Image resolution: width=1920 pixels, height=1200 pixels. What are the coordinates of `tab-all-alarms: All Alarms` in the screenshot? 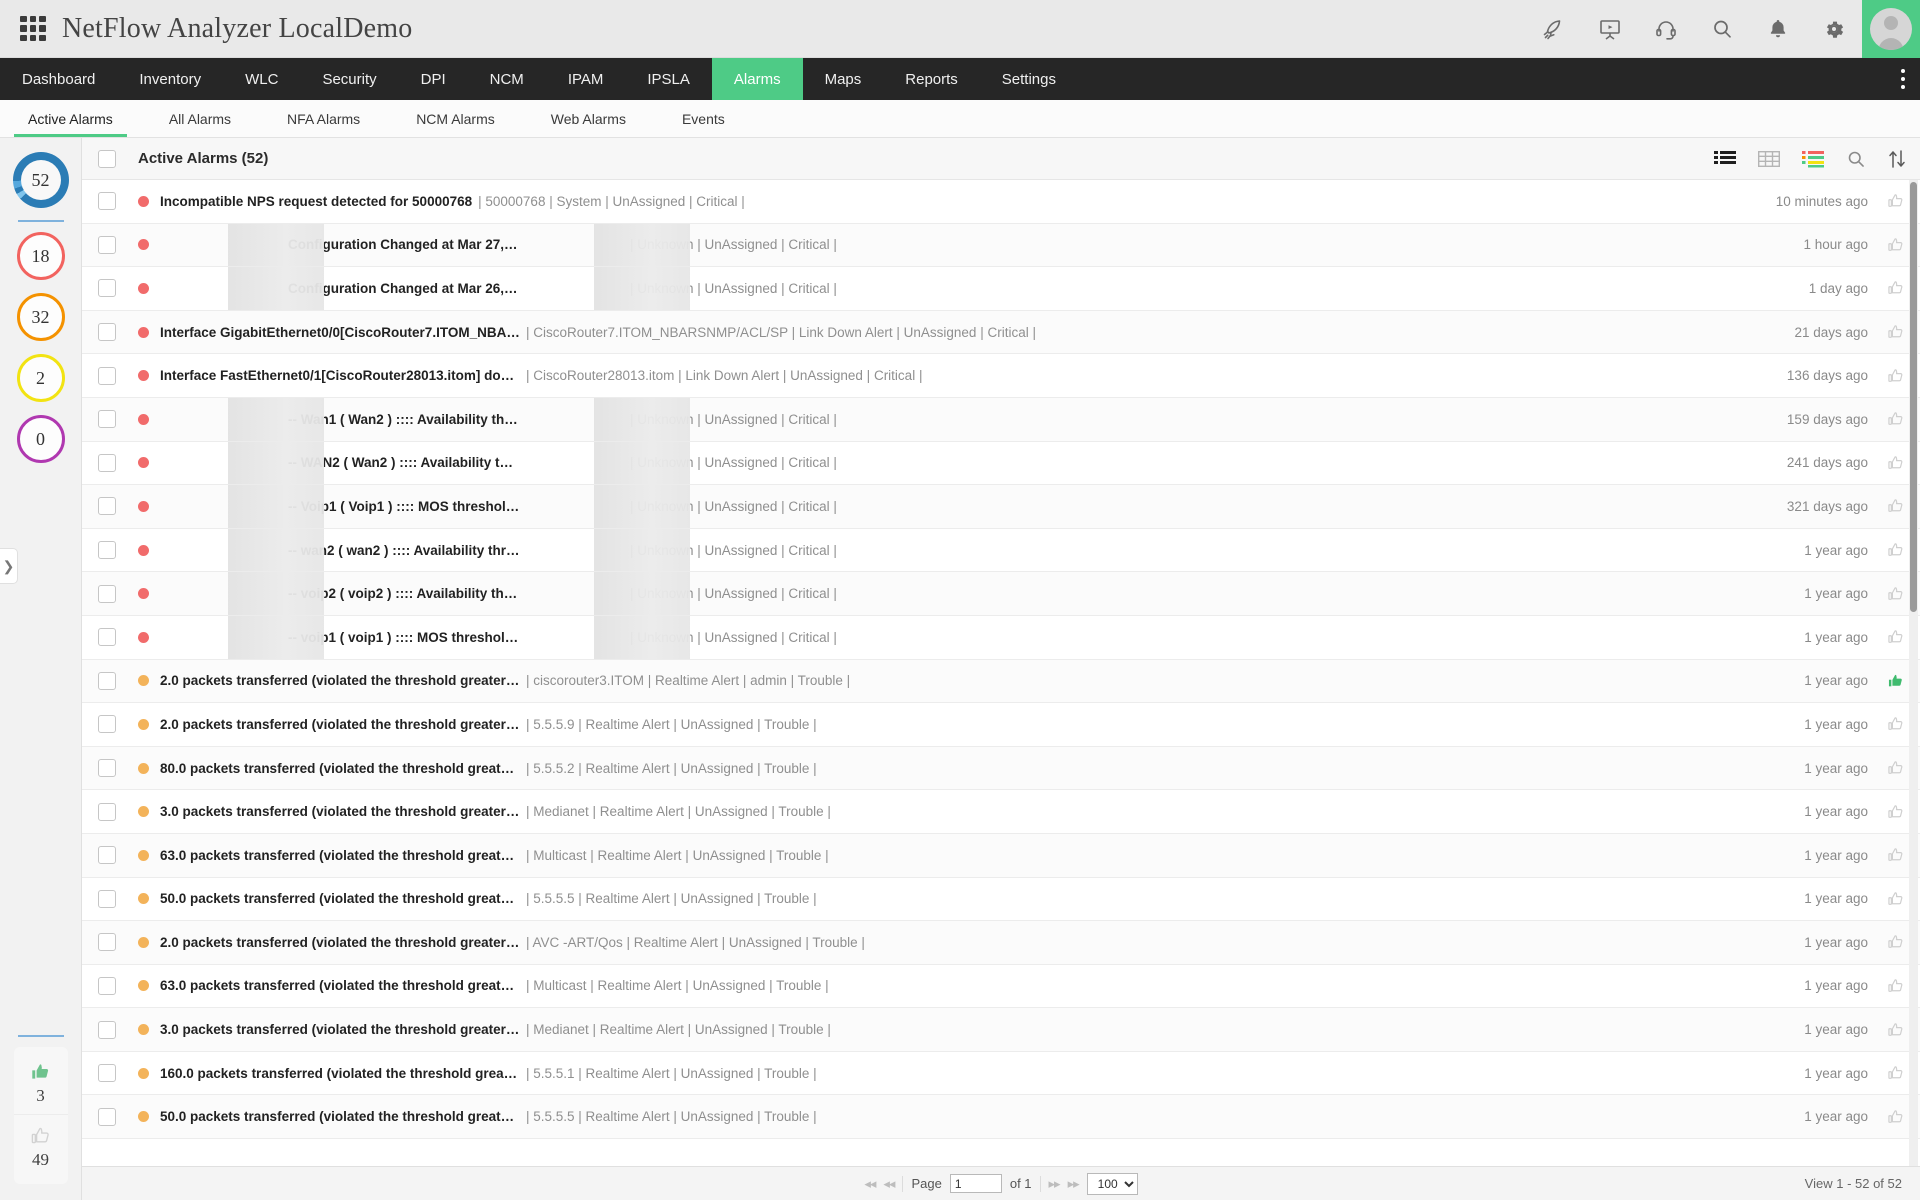 It's located at (200, 118).